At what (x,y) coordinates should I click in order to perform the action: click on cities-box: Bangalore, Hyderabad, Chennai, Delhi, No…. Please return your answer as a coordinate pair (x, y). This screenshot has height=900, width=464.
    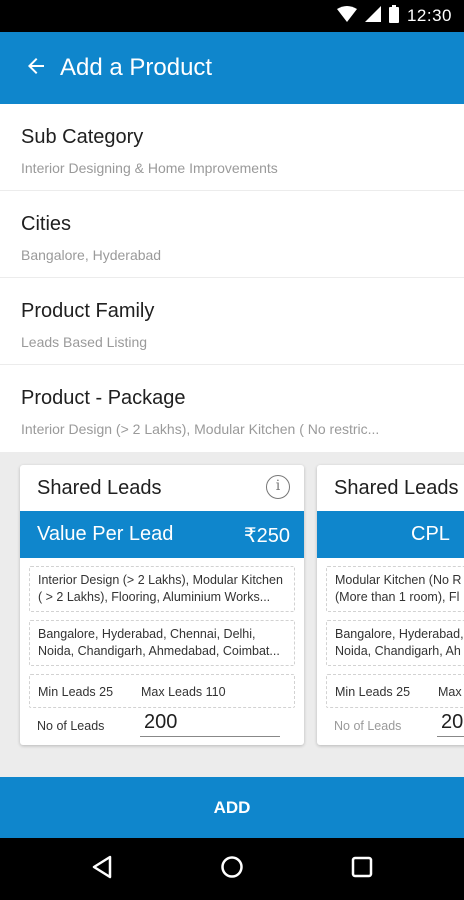
    Looking at the image, I should click on (162, 643).